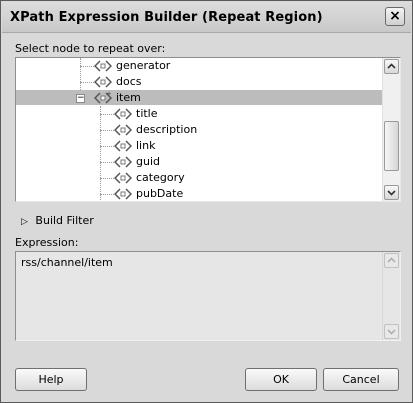 Image resolution: width=413 pixels, height=403 pixels. I want to click on expr-scroll-down-button, so click(391, 331).